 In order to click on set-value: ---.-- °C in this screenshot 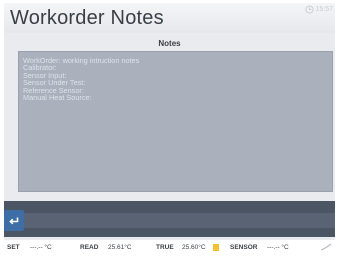, I will do `click(41, 247)`.